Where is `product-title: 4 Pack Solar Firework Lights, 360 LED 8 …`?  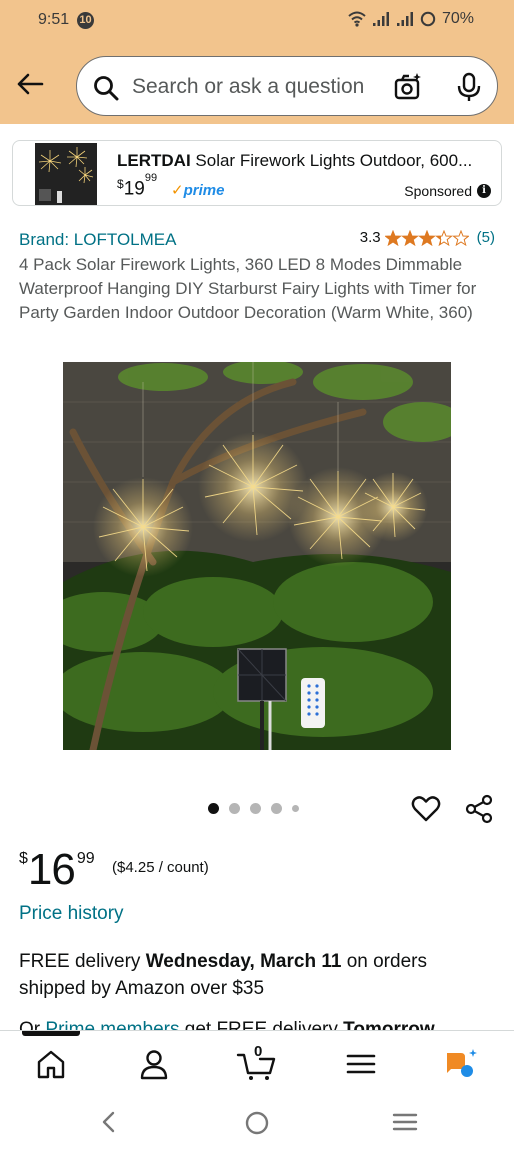
product-title: 4 Pack Solar Firework Lights, 360 LED 8 … is located at coordinates (248, 288).